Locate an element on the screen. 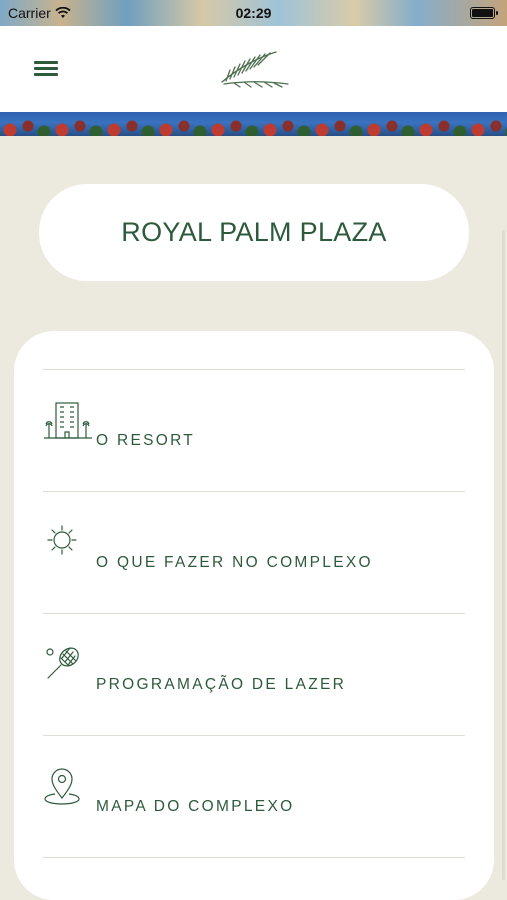  battery-icon is located at coordinates (484, 13).